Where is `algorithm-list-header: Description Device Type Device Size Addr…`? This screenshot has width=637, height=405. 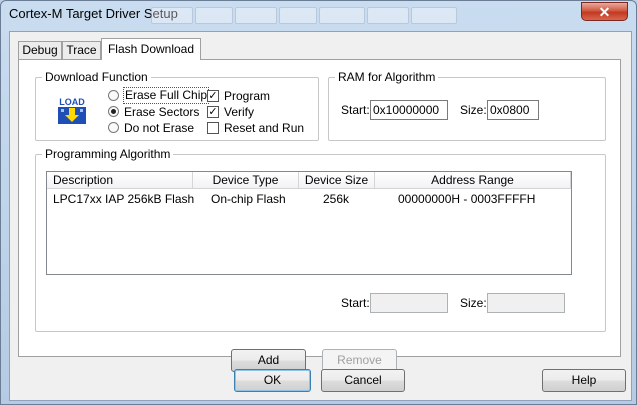
algorithm-list-header: Description Device Type Device Size Addr… is located at coordinates (309, 180).